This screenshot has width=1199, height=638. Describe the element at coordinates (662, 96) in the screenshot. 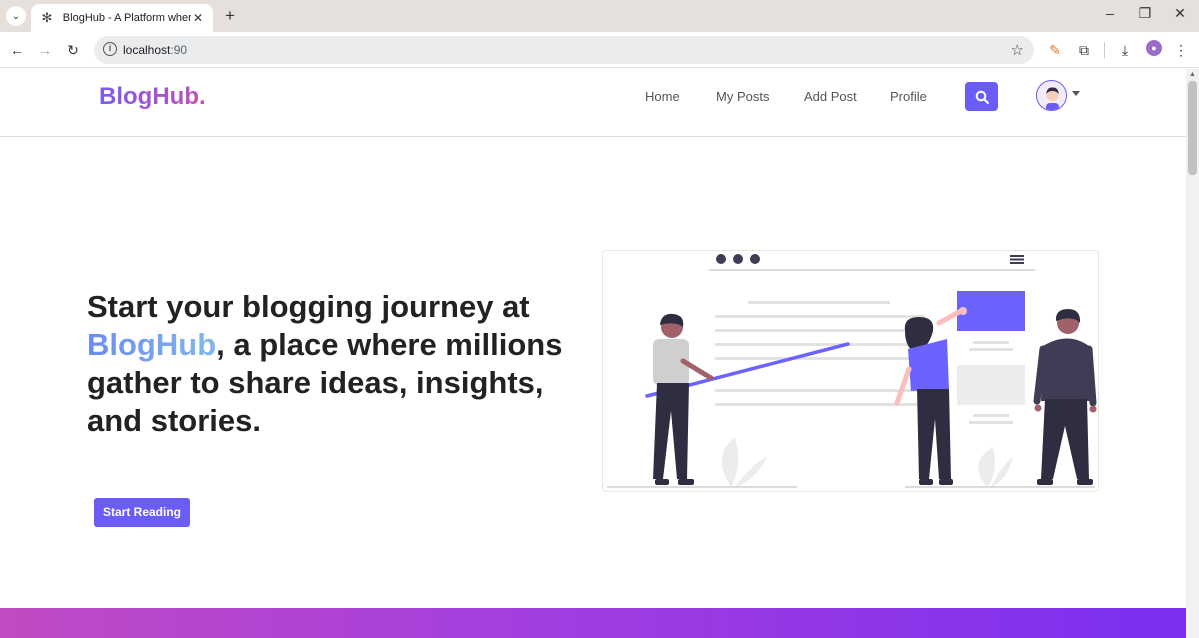

I see `nav-home-link: Home` at that location.